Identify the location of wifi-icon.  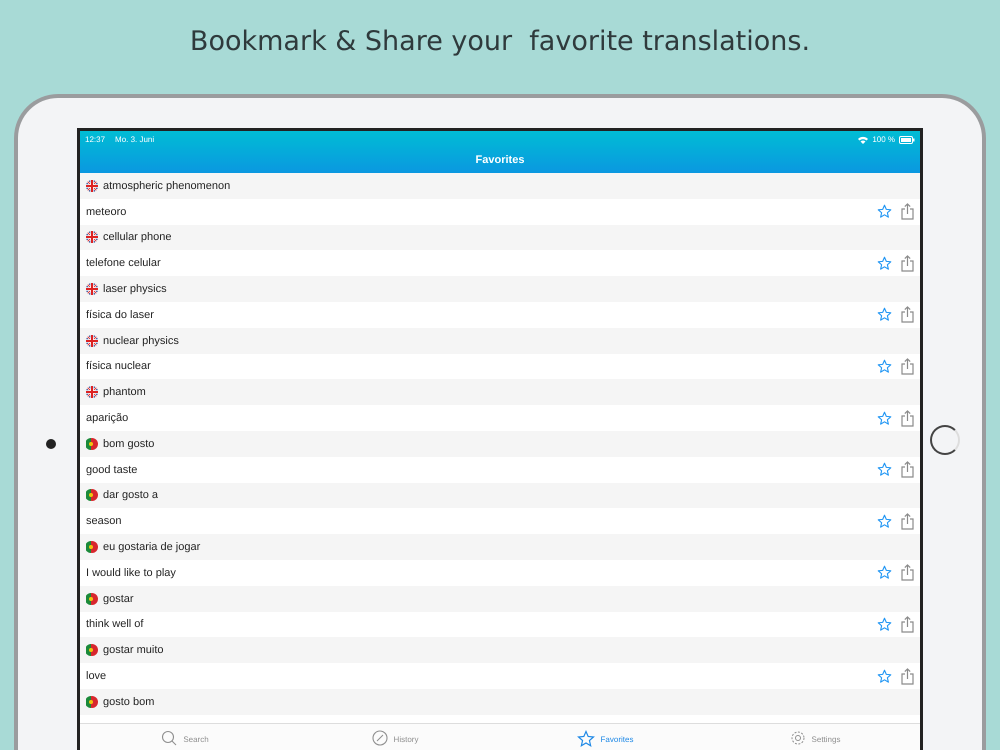
(863, 140).